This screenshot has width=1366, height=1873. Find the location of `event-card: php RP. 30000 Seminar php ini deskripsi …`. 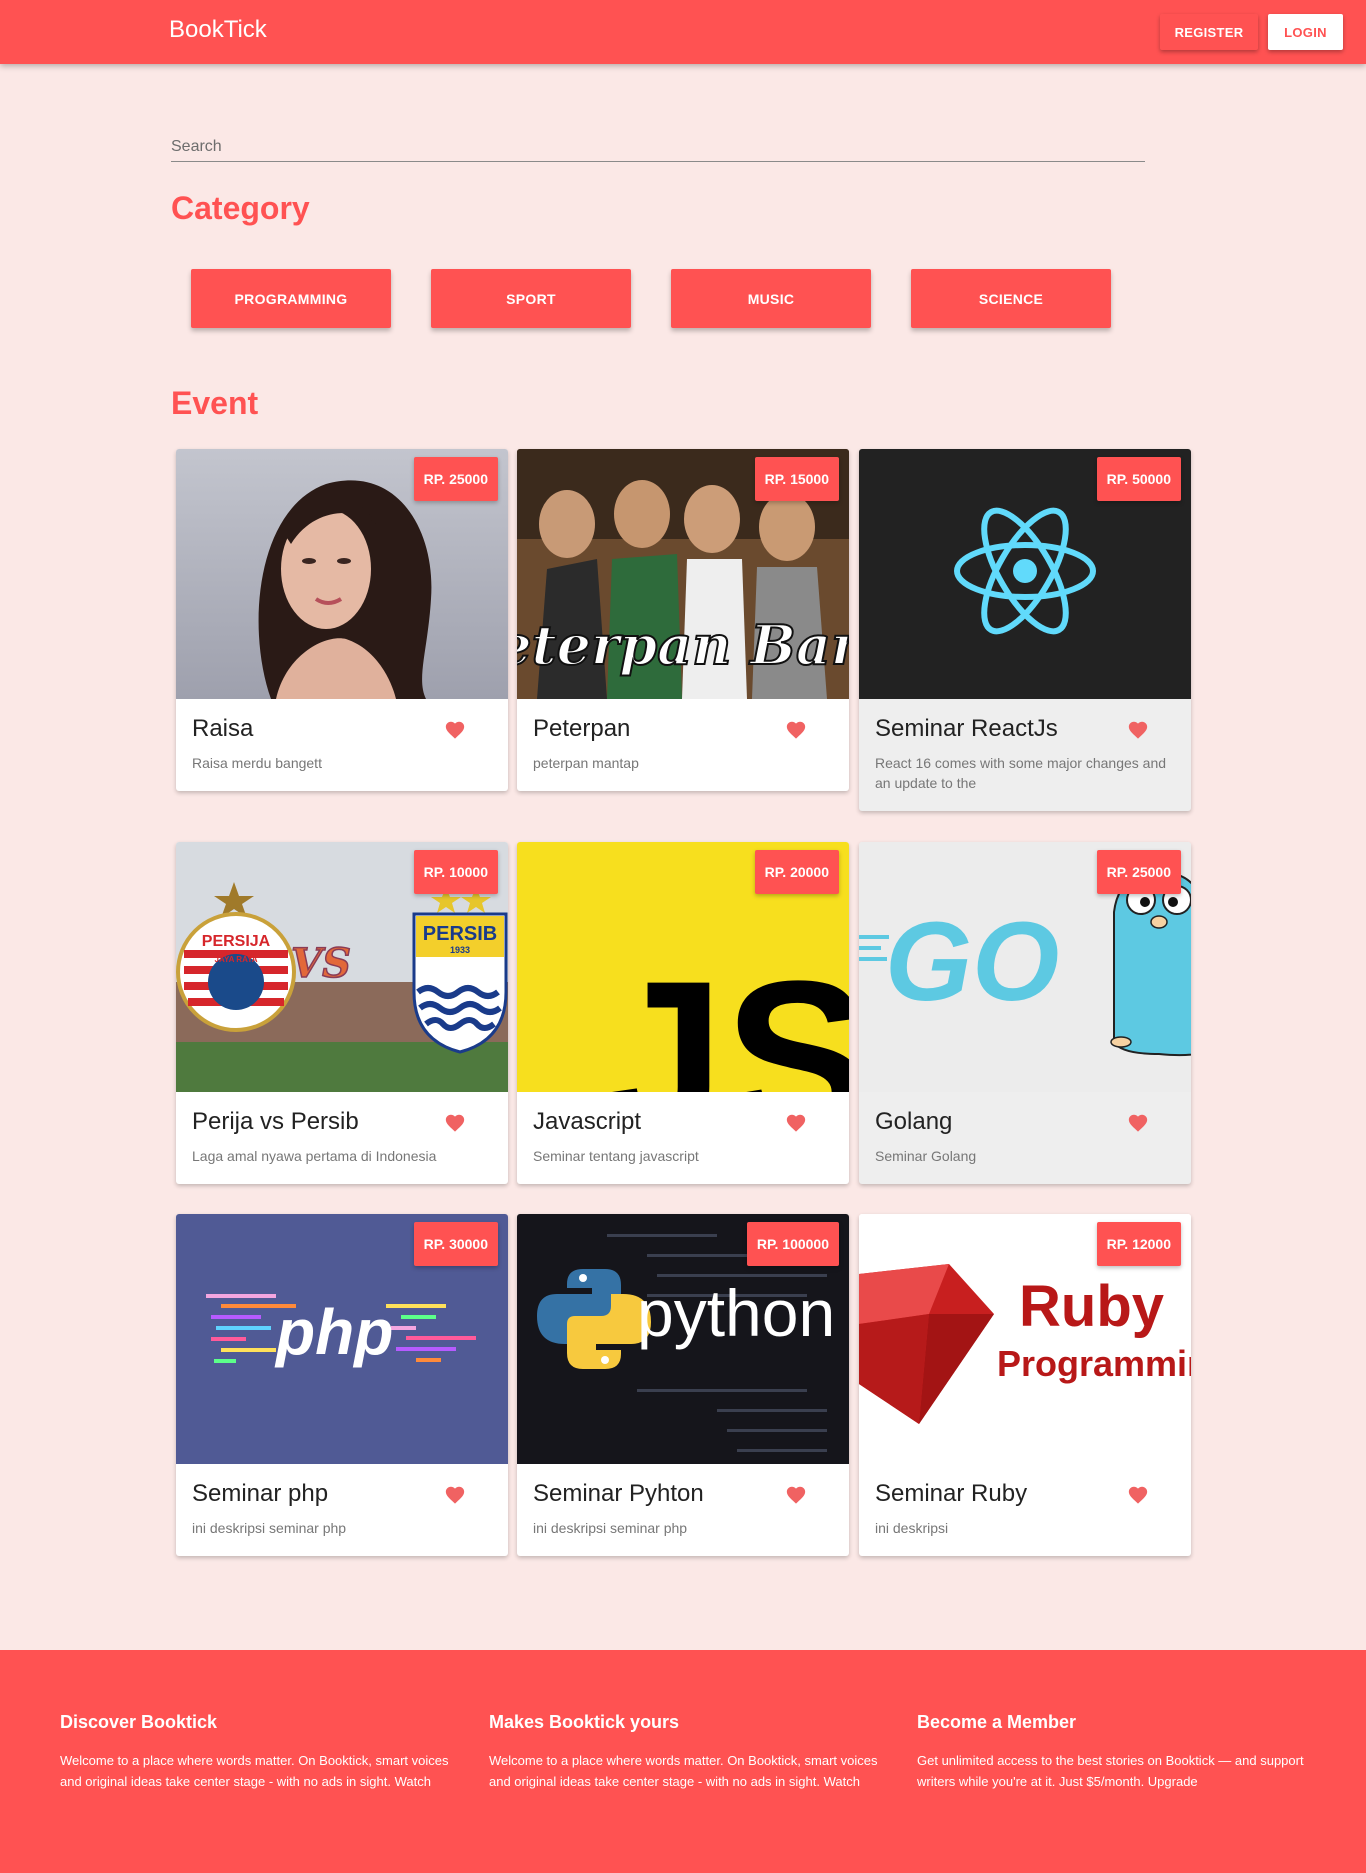

event-card: php RP. 30000 Seminar php ini deskripsi … is located at coordinates (342, 1385).